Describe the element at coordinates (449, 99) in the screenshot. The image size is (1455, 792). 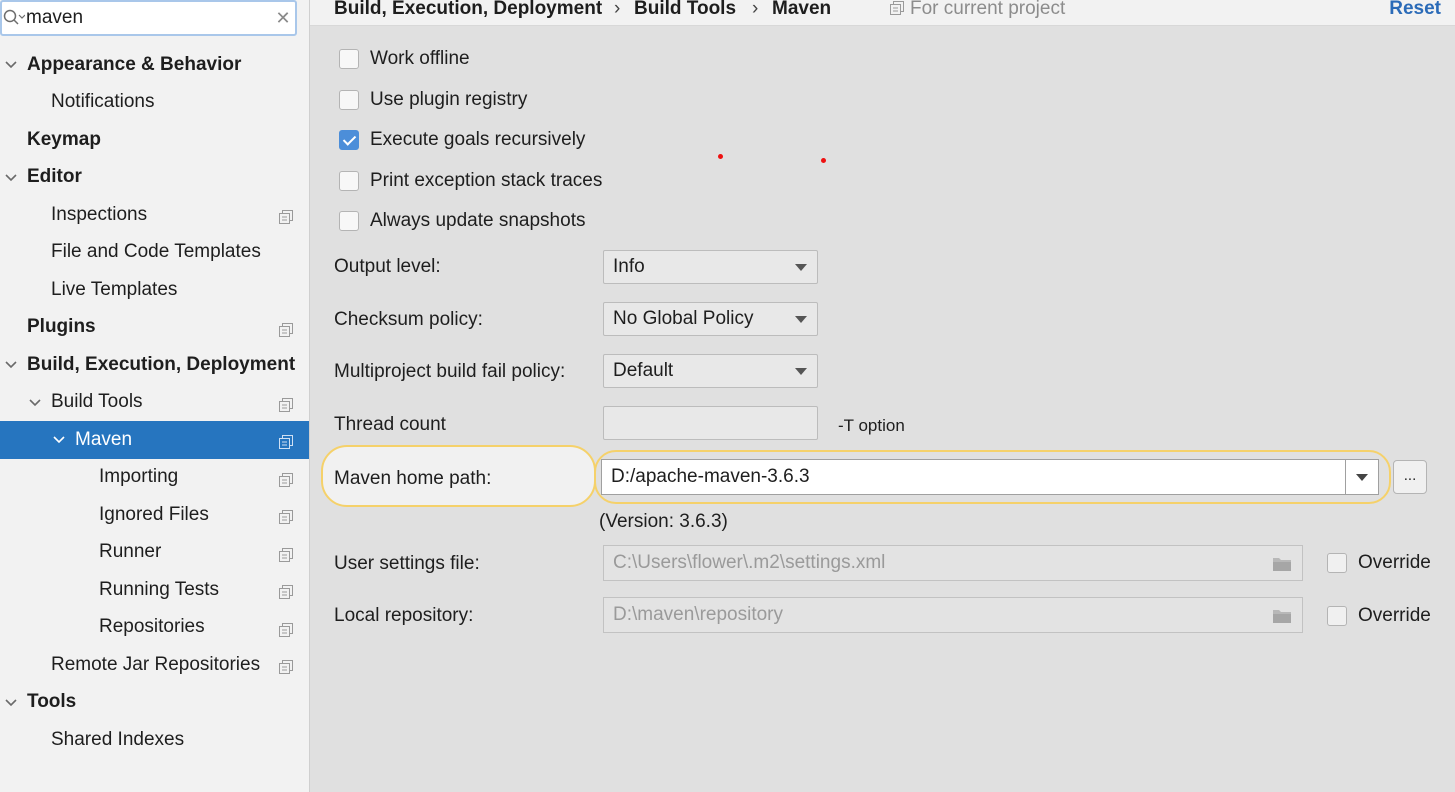
I see `use-plugin-registry-label: Use plugin registry` at that location.